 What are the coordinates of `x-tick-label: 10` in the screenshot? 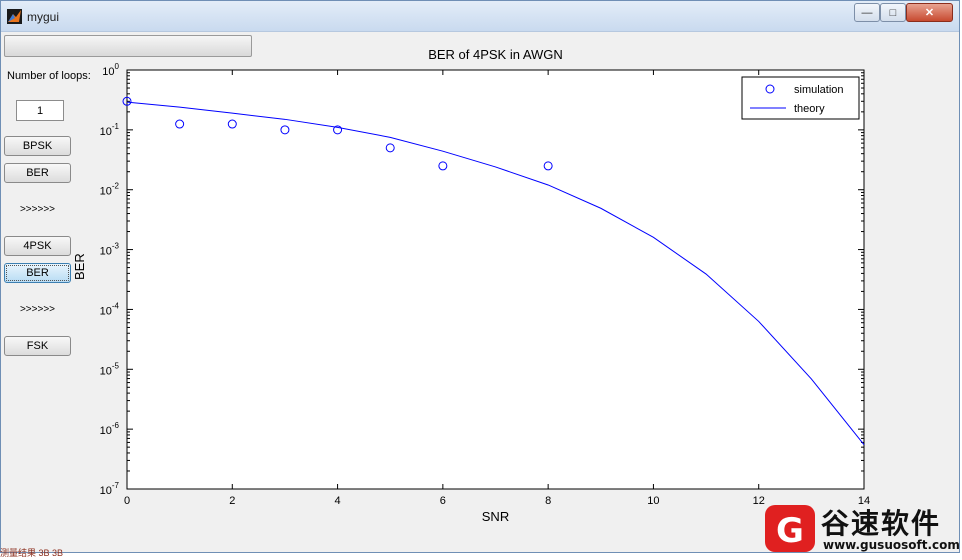 It's located at (653, 501).